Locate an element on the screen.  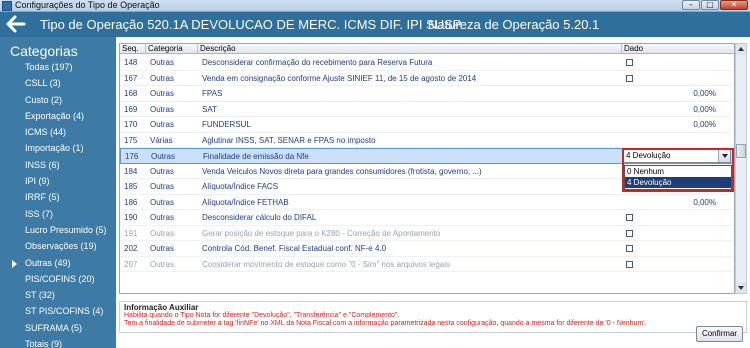
table-row: 170 Outras FUNDERSUL 0,00% is located at coordinates (427, 125).